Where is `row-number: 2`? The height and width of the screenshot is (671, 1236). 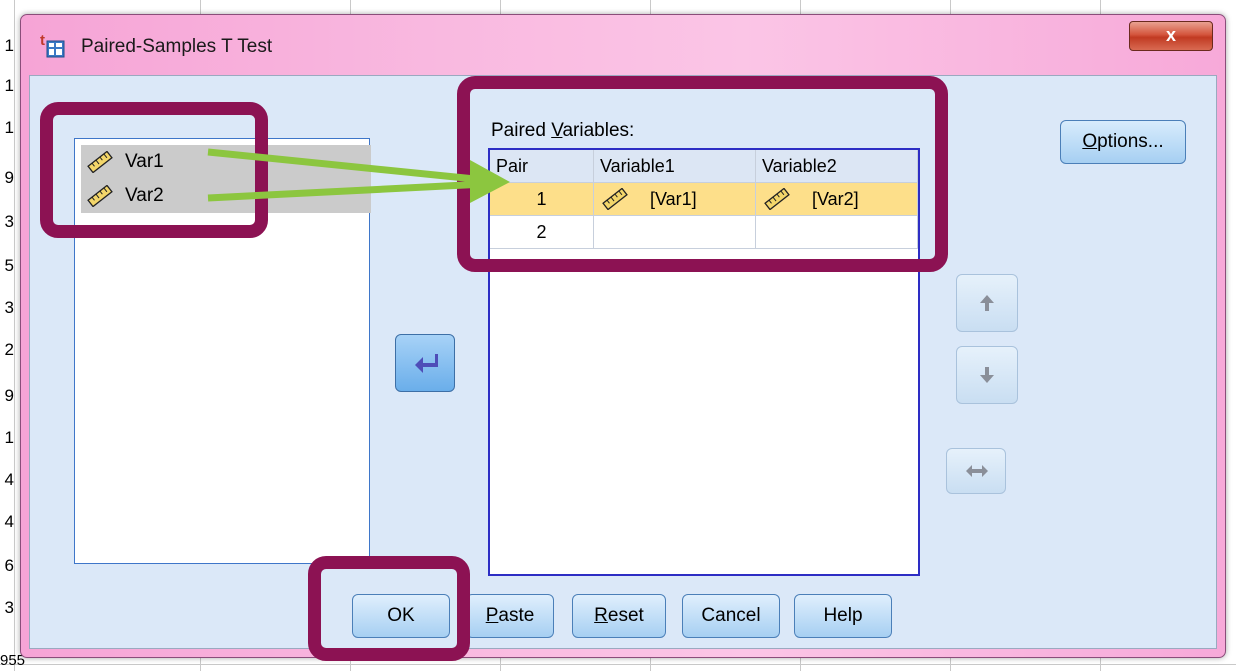
row-number: 2 is located at coordinates (9, 349).